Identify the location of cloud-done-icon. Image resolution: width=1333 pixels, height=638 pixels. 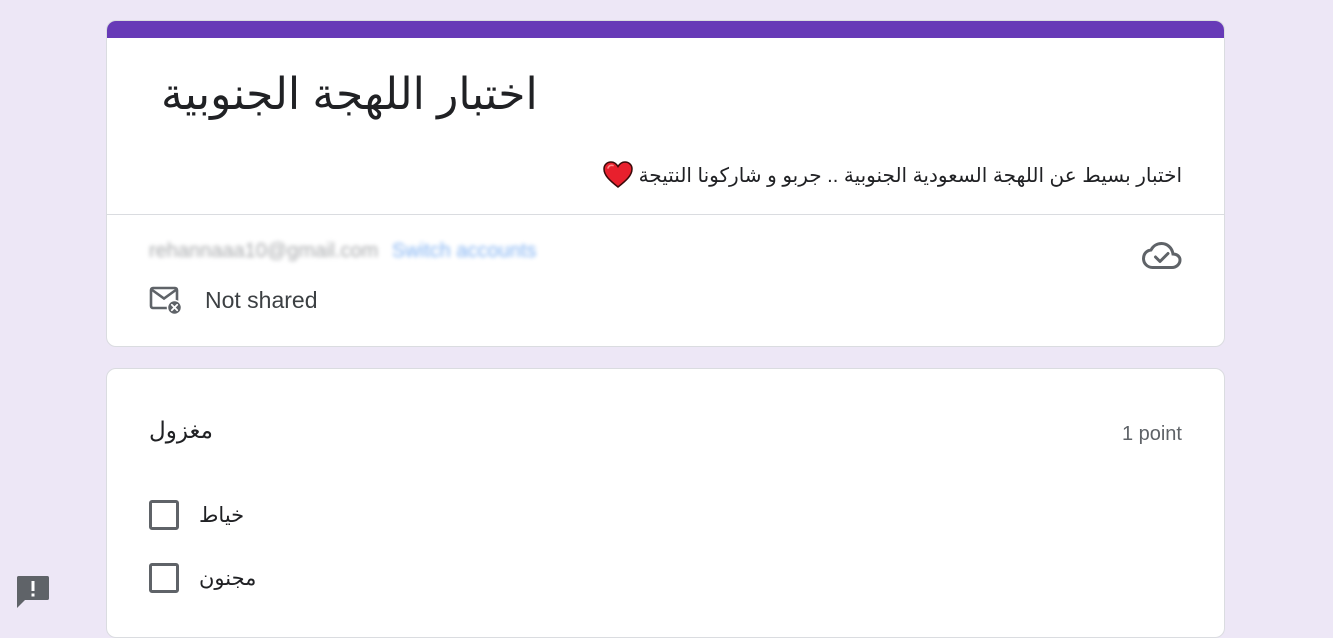
(1162, 255).